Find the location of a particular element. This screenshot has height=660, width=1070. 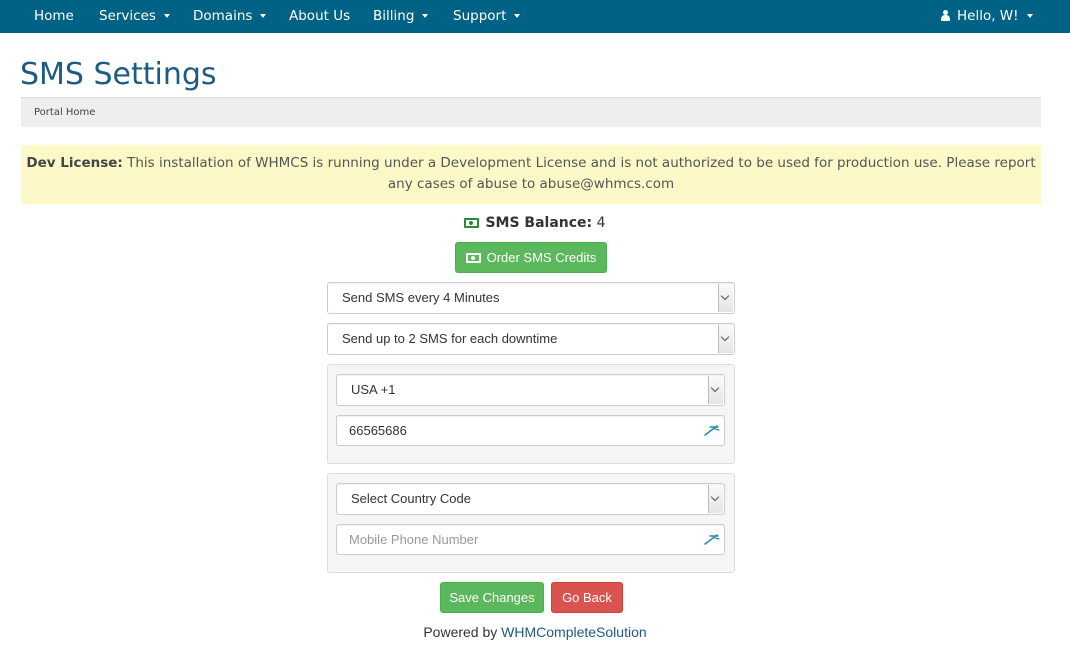

nav-home: Home is located at coordinates (54, 16).